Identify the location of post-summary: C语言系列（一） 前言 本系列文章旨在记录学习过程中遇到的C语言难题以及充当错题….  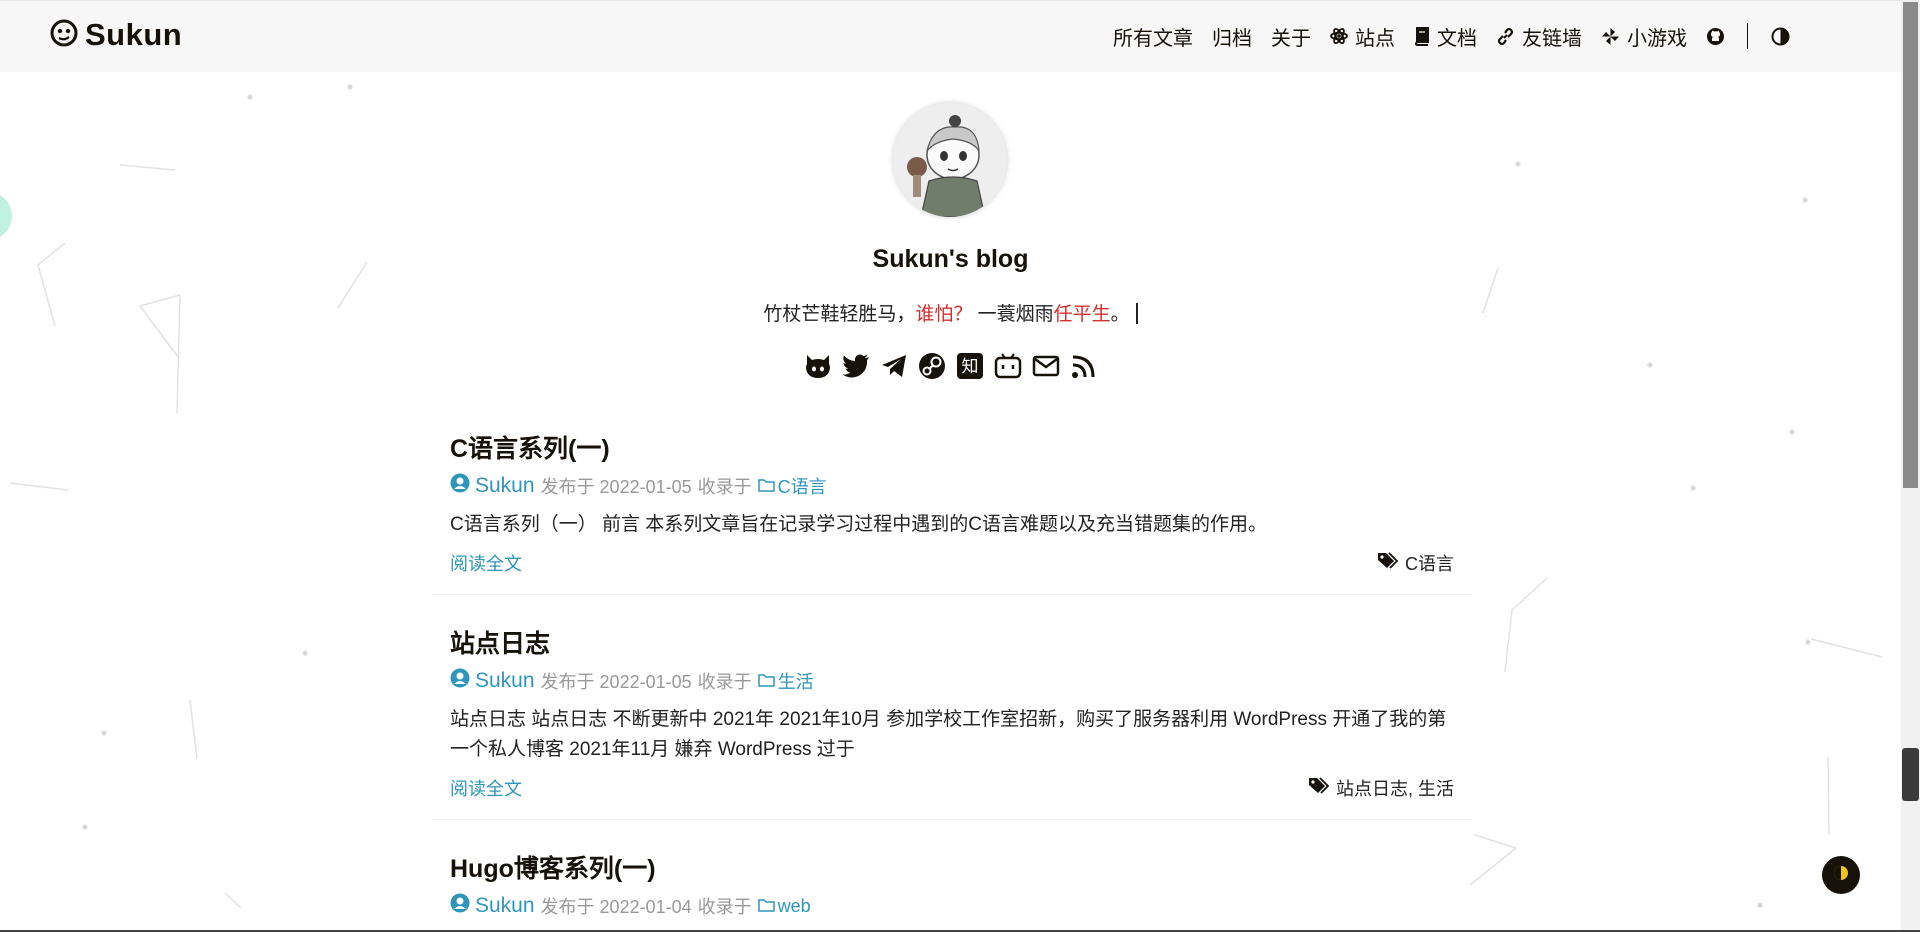
(859, 524).